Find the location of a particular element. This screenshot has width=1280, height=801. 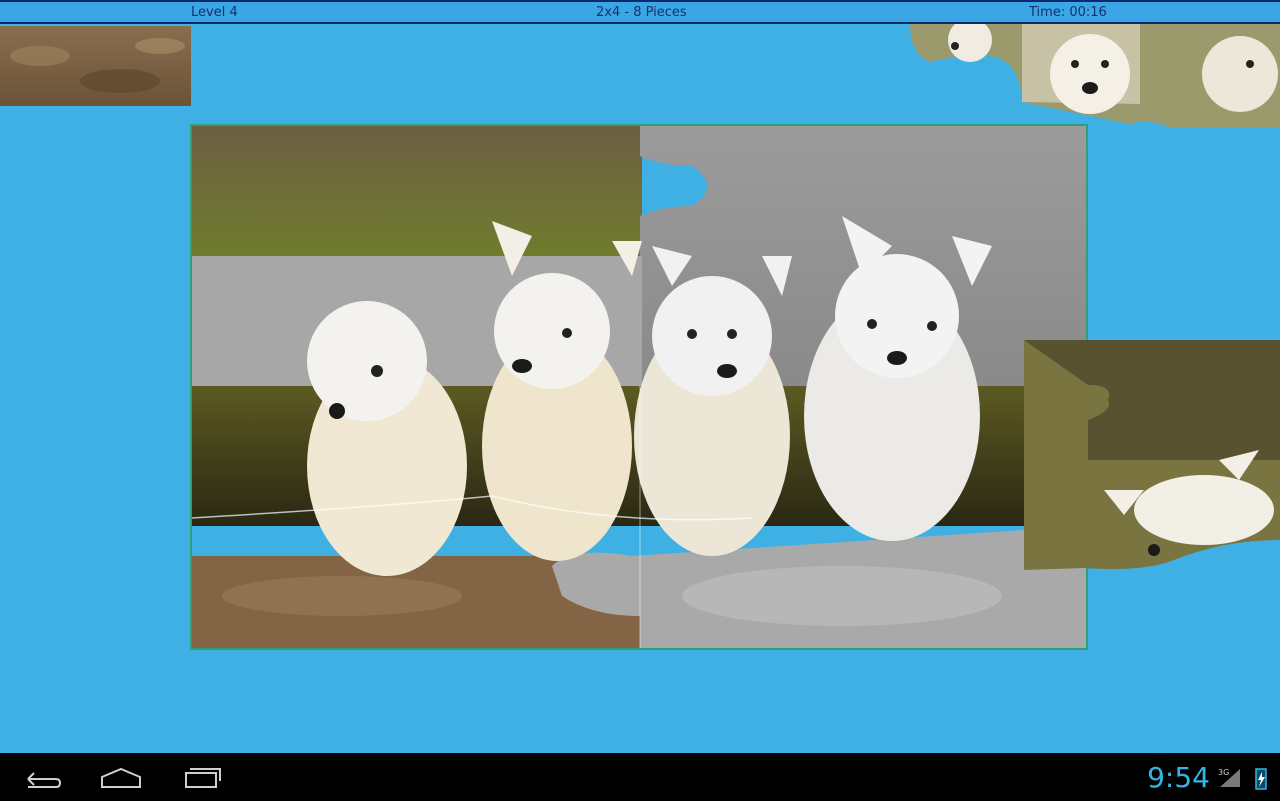

home-button is located at coordinates (121, 778).